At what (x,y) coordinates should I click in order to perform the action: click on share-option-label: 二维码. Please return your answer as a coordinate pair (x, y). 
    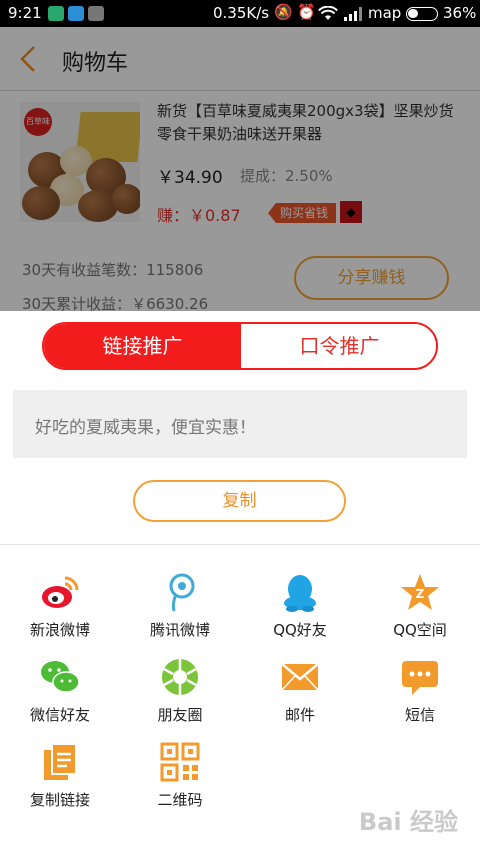
    Looking at the image, I should click on (180, 800).